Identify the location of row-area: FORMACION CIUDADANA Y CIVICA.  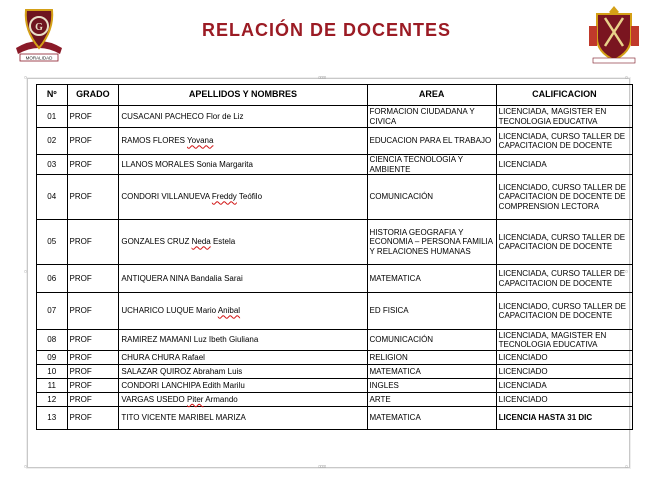
(431, 116).